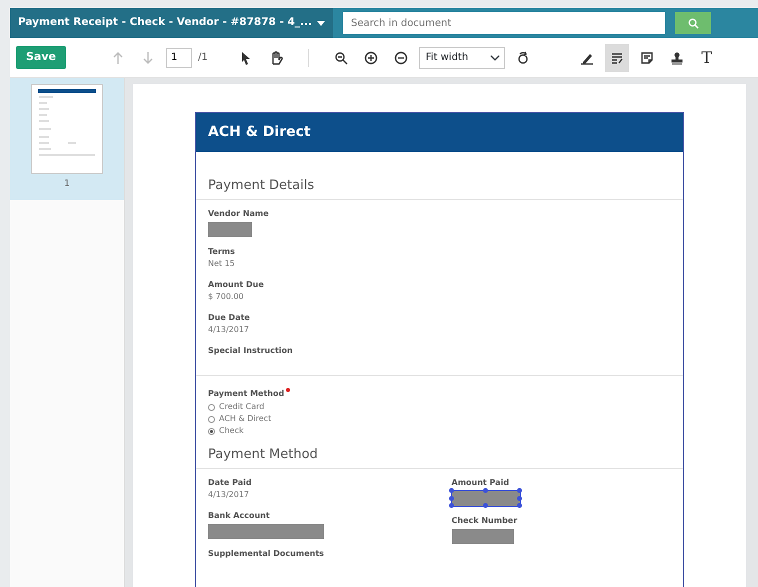 This screenshot has height=587, width=758. What do you see at coordinates (147, 57) in the screenshot?
I see `down-arrow-icon` at bounding box center [147, 57].